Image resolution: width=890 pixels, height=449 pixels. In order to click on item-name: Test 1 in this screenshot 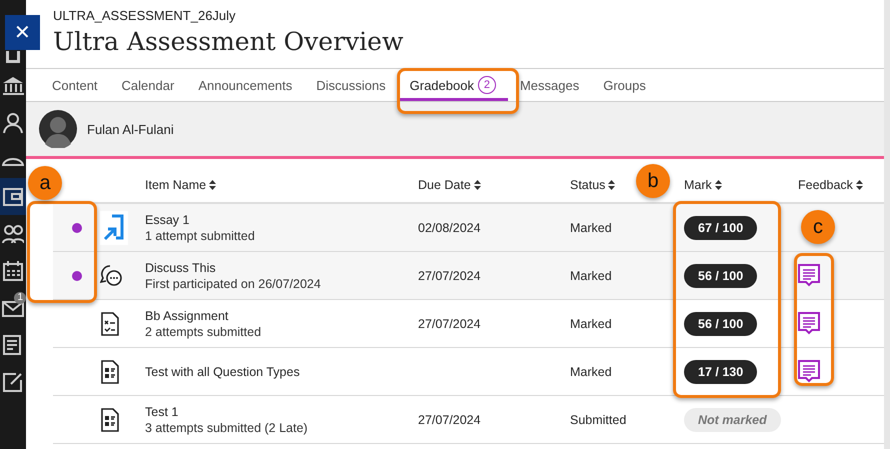, I will do `click(281, 412)`.